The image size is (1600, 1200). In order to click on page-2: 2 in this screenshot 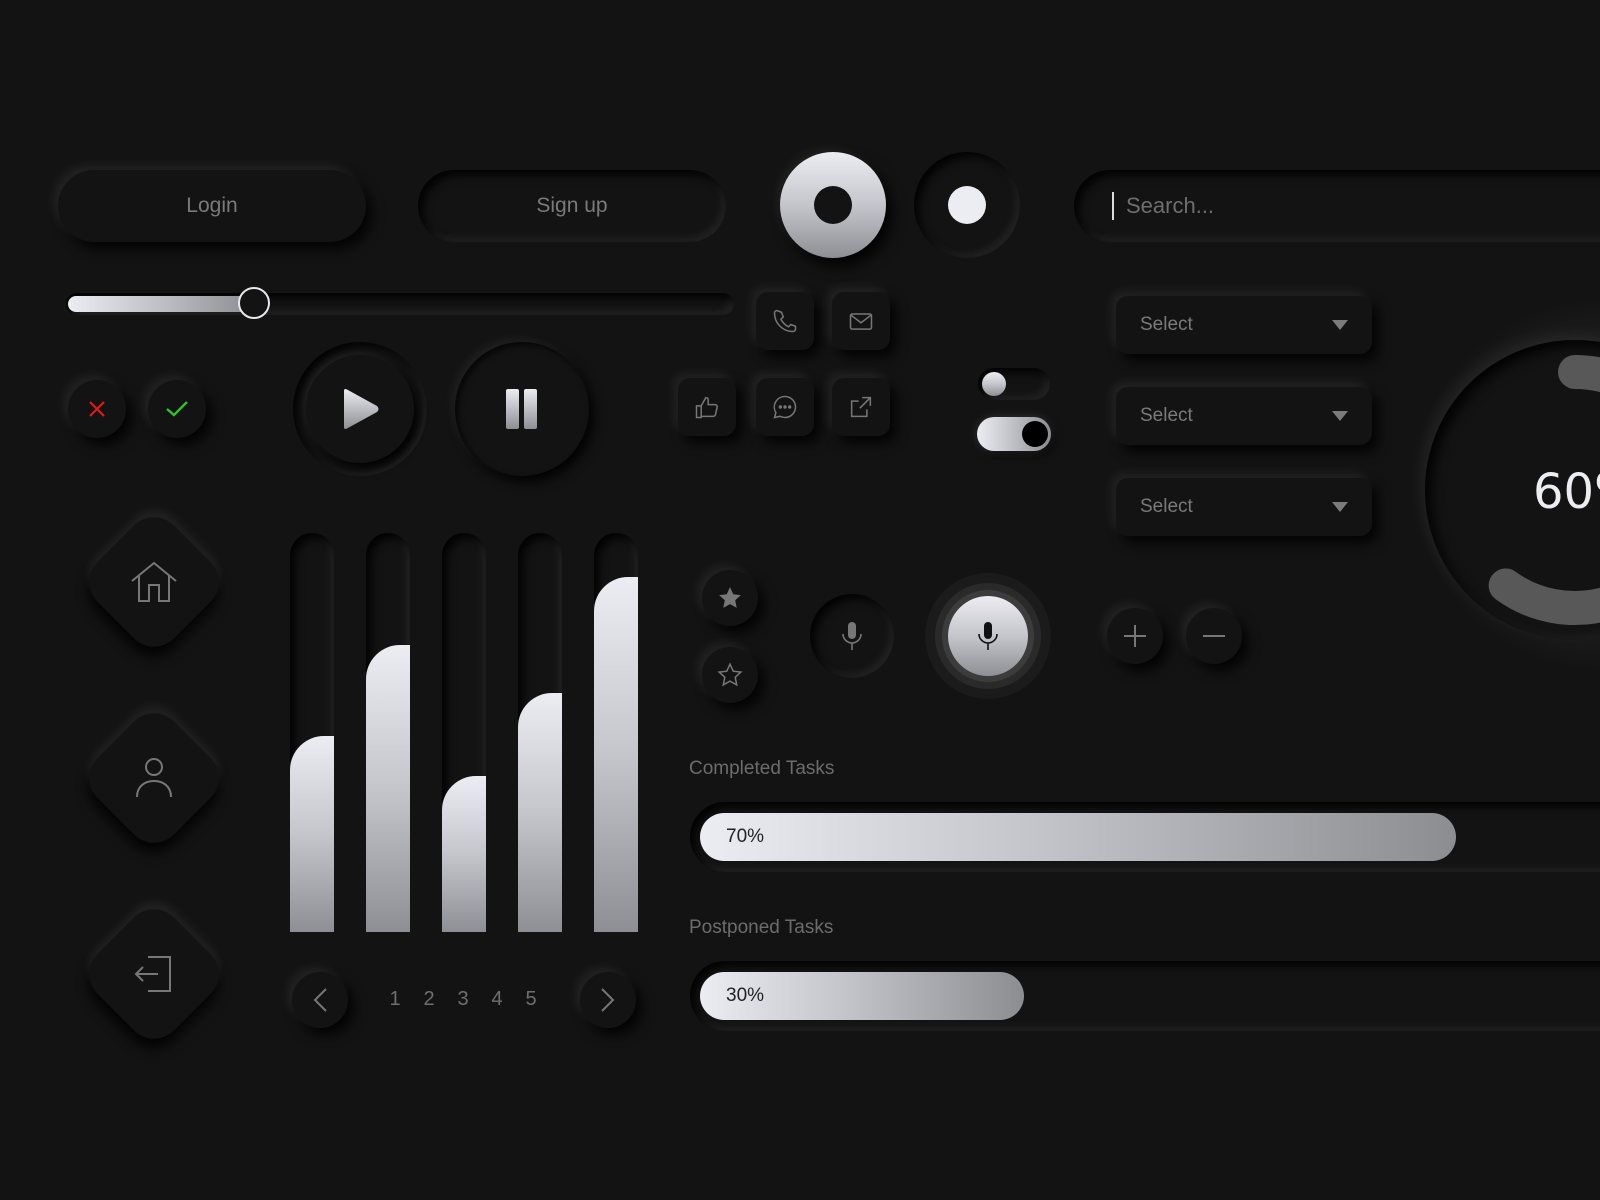, I will do `click(429, 999)`.